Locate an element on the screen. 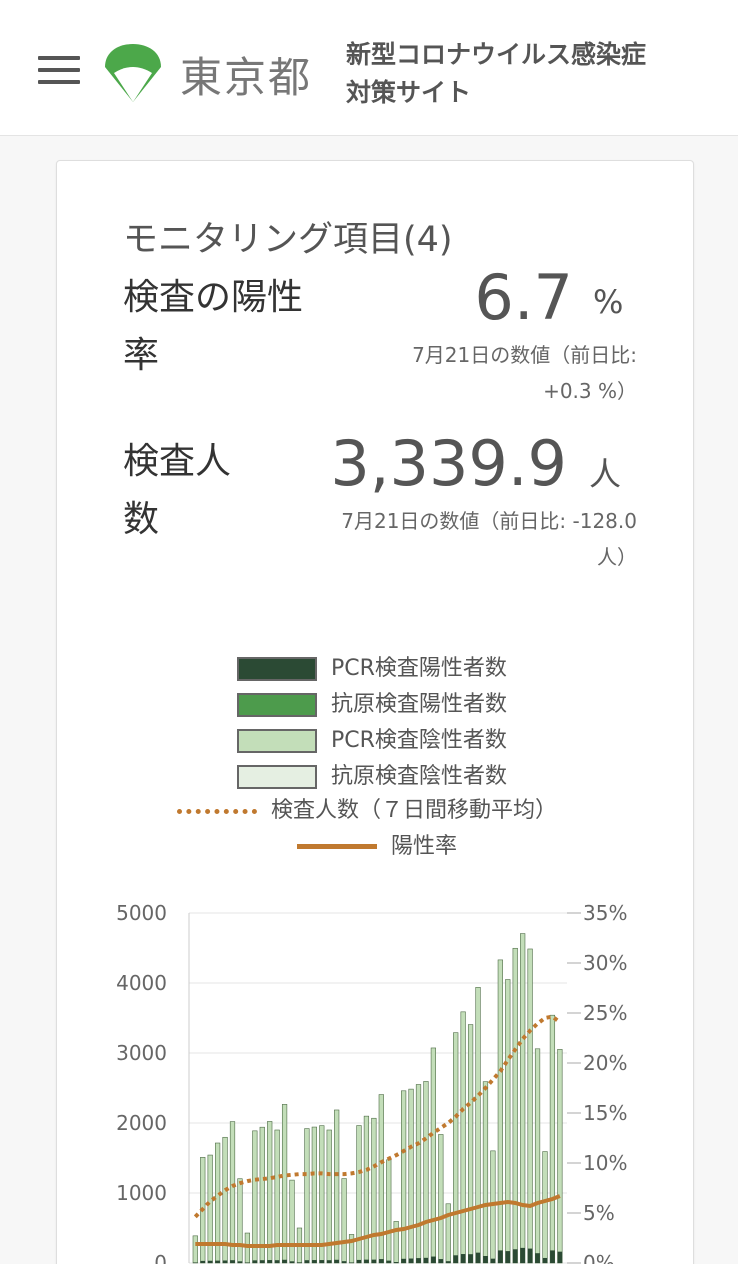 The width and height of the screenshot is (738, 1264). legend-item: PCR検査陽性者数 is located at coordinates (457, 670).